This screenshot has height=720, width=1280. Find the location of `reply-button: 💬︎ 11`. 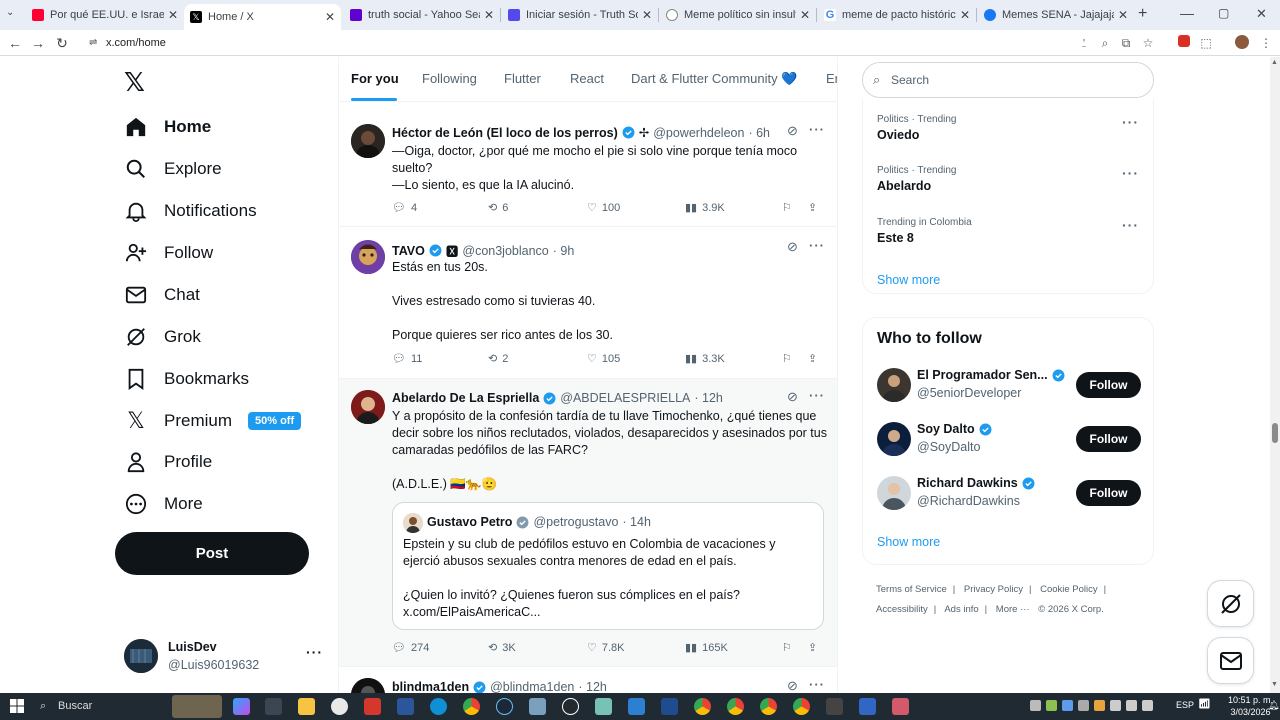

reply-button: 💬︎ 11 is located at coordinates (407, 359).